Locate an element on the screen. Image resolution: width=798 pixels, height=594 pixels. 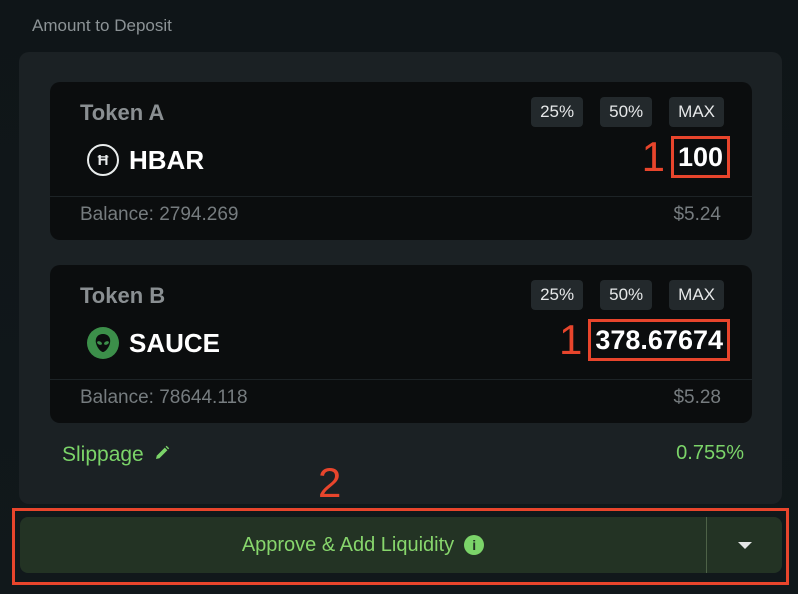
approve-add-liquidity-button: Approve & Add Liquidity i is located at coordinates (401, 545).